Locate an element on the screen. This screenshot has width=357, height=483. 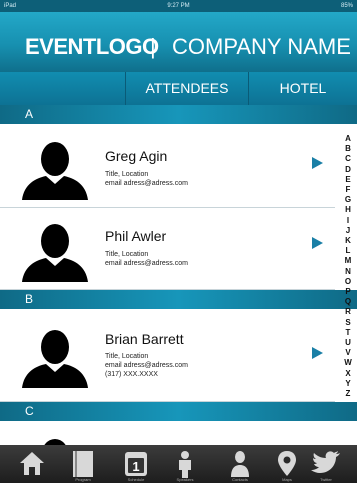
alpha-index-letter: B is located at coordinates (348, 149).